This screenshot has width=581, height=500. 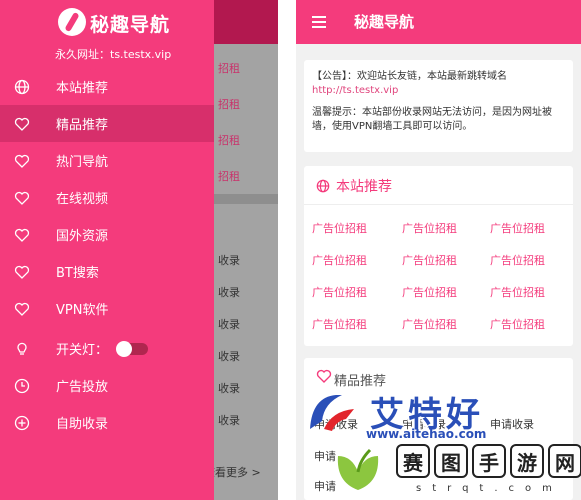 I want to click on menu-item-light-toggle: 开关灯：, so click(x=107, y=348).